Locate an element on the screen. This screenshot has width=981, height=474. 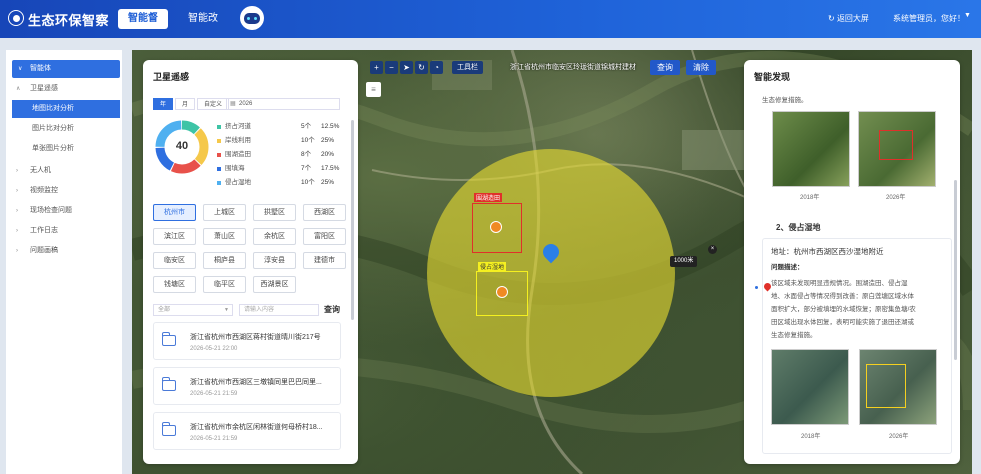
logo-icon is located at coordinates (16, 18).